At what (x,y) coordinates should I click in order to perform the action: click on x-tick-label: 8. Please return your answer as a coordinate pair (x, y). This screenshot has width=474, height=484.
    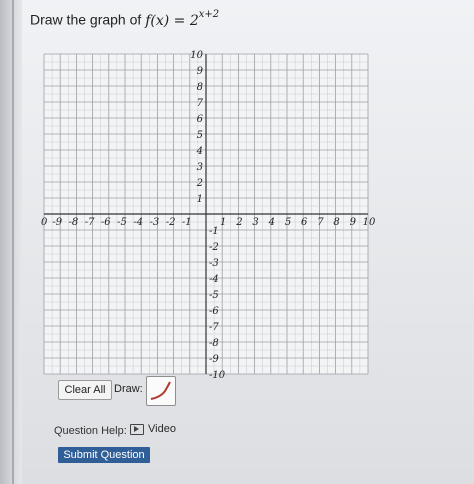
    Looking at the image, I should click on (336, 222).